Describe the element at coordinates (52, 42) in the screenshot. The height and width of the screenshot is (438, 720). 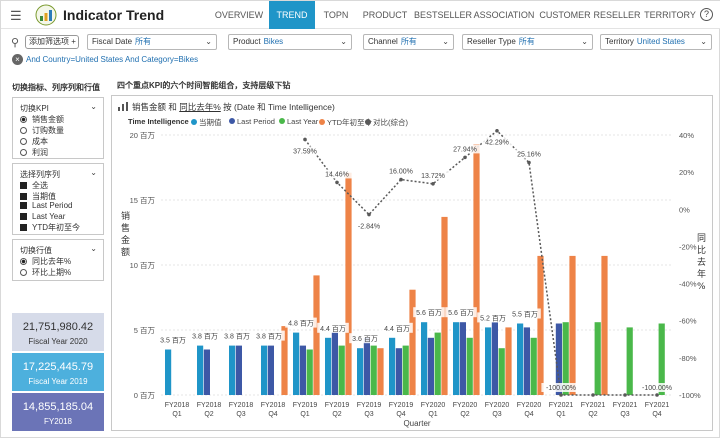
I see `add-filter-button: 添加筛选项 +` at that location.